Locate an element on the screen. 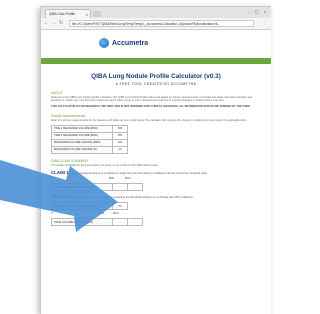 This screenshot has height=314, width=320. new-tab-button is located at coordinates (97, 14).